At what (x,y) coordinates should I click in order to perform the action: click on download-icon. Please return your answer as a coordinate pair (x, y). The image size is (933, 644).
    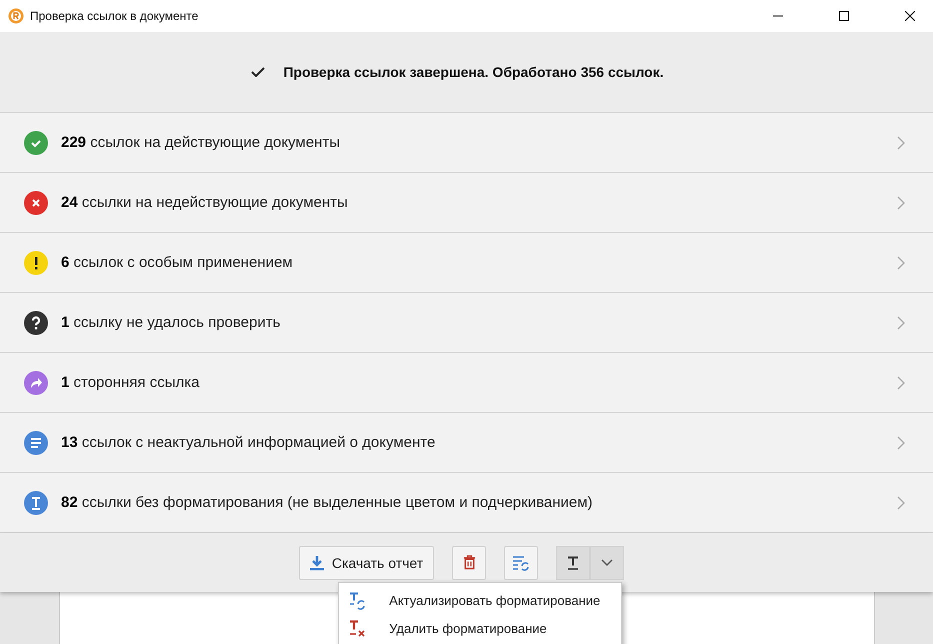
    Looking at the image, I should click on (317, 562).